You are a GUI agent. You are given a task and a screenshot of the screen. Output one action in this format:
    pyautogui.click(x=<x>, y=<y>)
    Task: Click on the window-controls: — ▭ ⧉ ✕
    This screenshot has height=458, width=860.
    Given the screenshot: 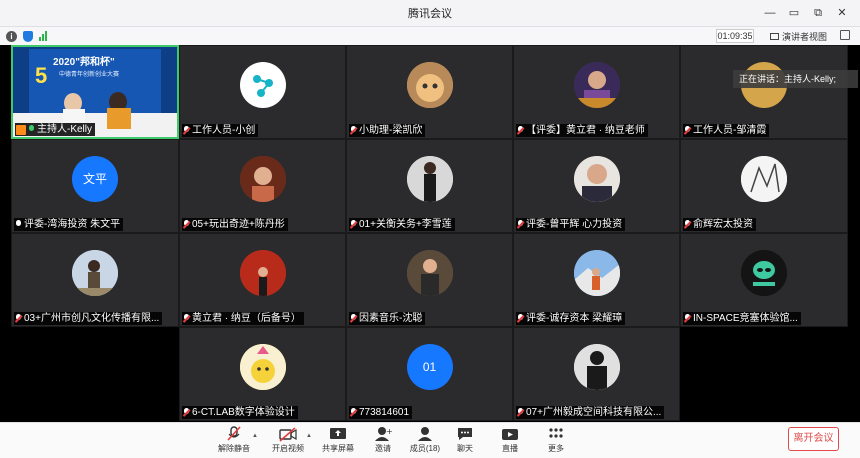 What is the action you would take?
    pyautogui.click(x=806, y=13)
    